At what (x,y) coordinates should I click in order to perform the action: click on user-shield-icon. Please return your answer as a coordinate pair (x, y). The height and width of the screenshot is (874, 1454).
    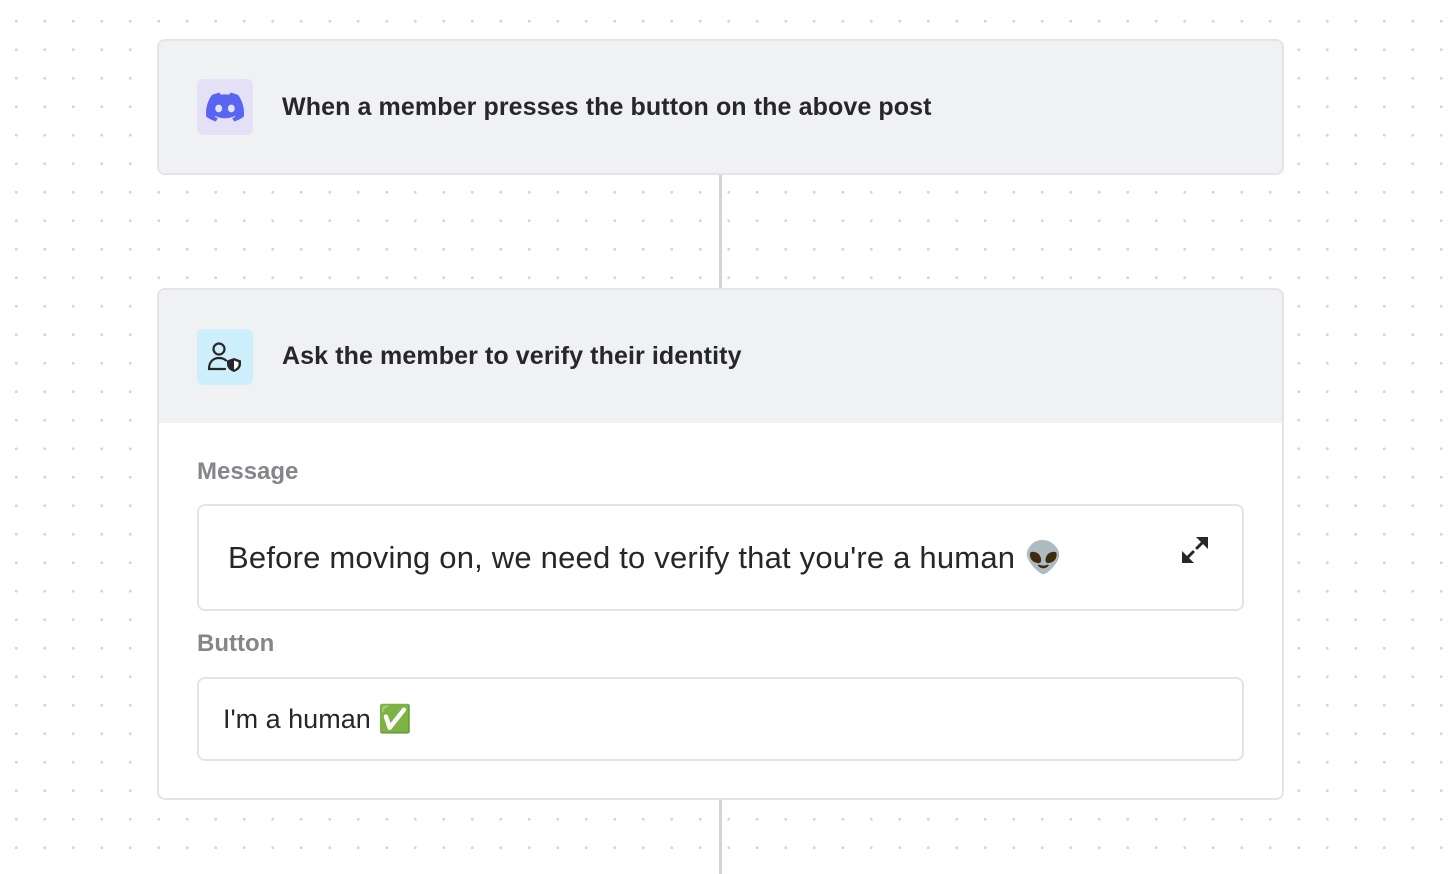
    Looking at the image, I should click on (225, 356).